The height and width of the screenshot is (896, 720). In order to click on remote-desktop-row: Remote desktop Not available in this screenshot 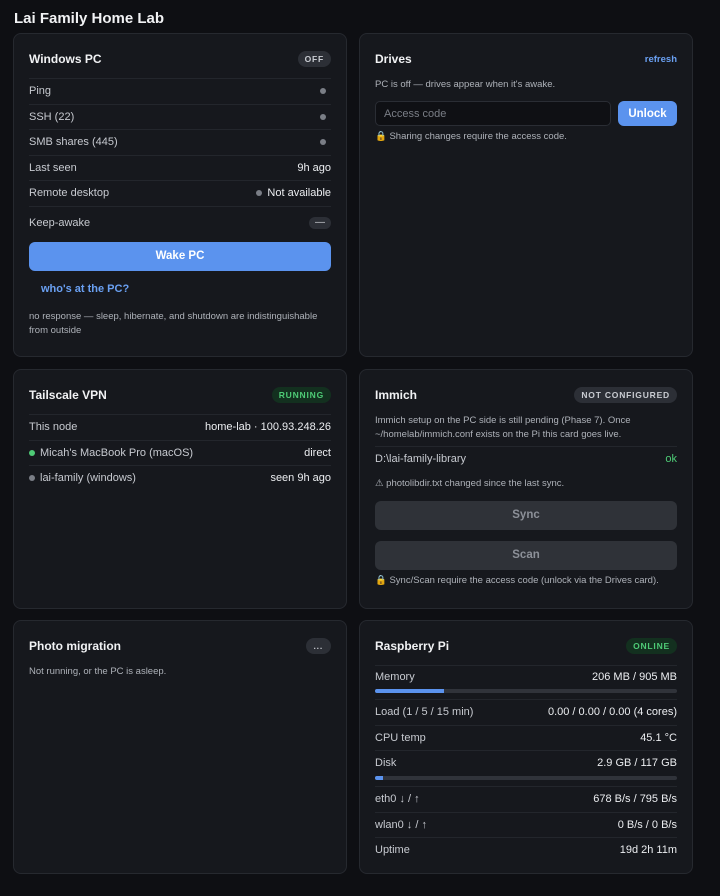, I will do `click(180, 193)`.